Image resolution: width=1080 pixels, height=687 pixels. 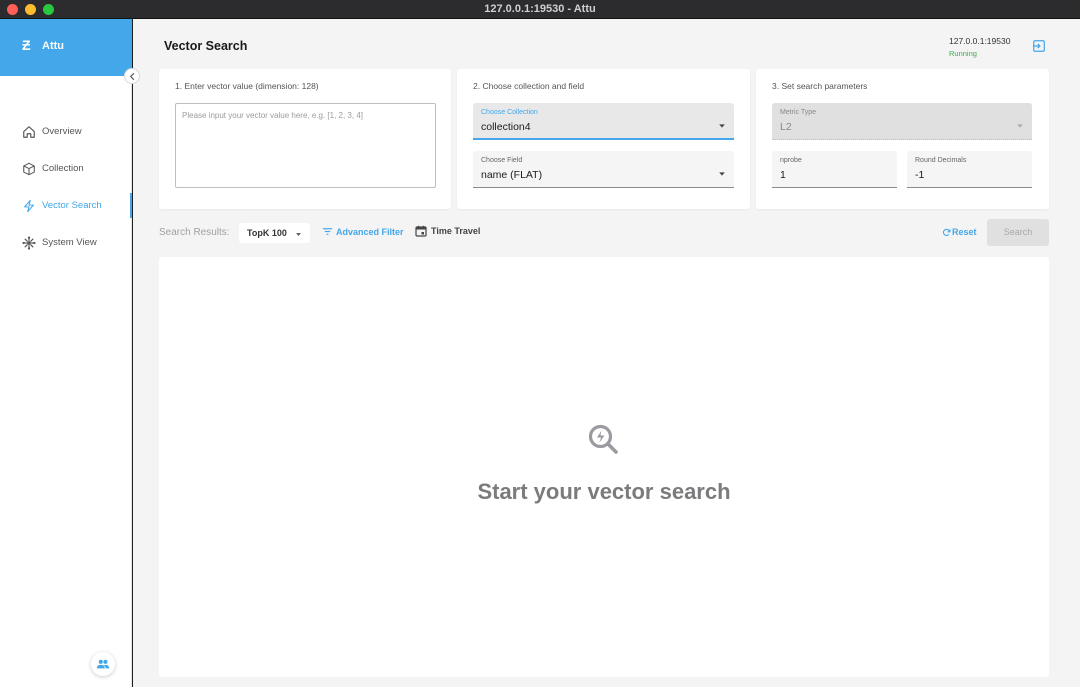 What do you see at coordinates (604, 491) in the screenshot?
I see `empty-state-text: Start your vector search` at bounding box center [604, 491].